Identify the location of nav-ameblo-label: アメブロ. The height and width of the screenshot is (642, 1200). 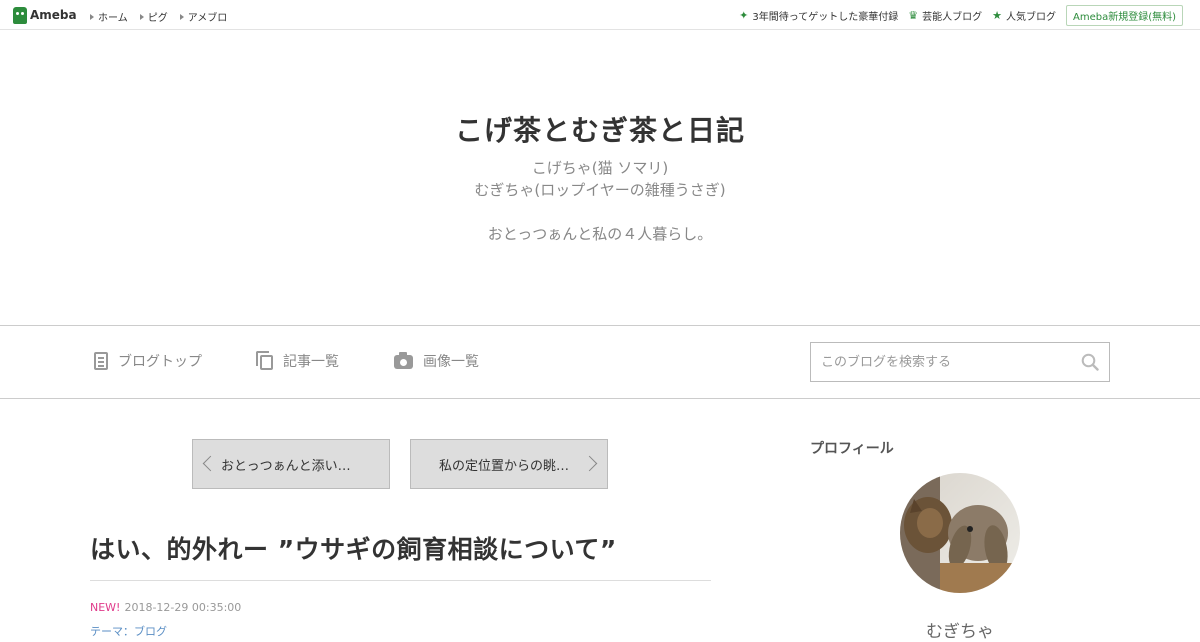
(207, 18).